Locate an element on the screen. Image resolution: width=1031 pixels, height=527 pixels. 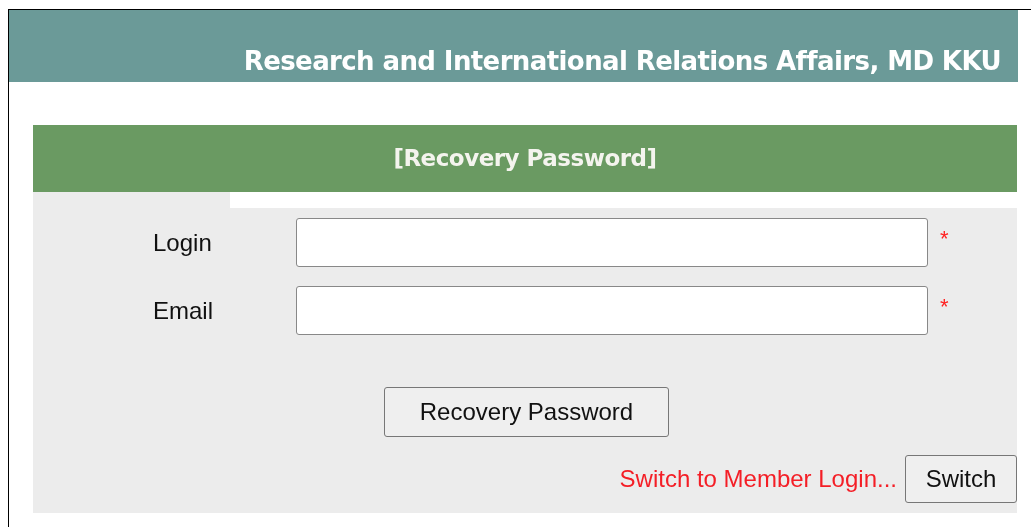
switch-button: Switch is located at coordinates (961, 479).